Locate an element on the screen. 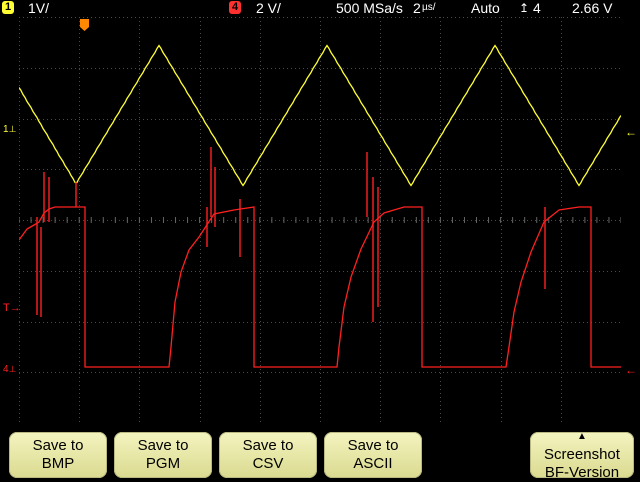  channel-1-right-arrow-icon: ← is located at coordinates (631, 132).